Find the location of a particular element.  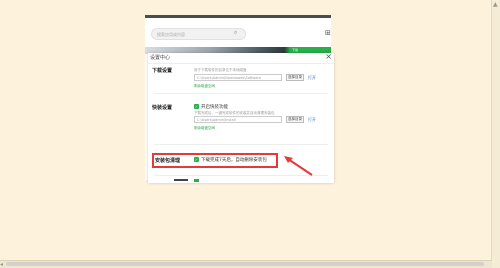

scroll-left-arrow-icon: ◂ is located at coordinates (1, 264).